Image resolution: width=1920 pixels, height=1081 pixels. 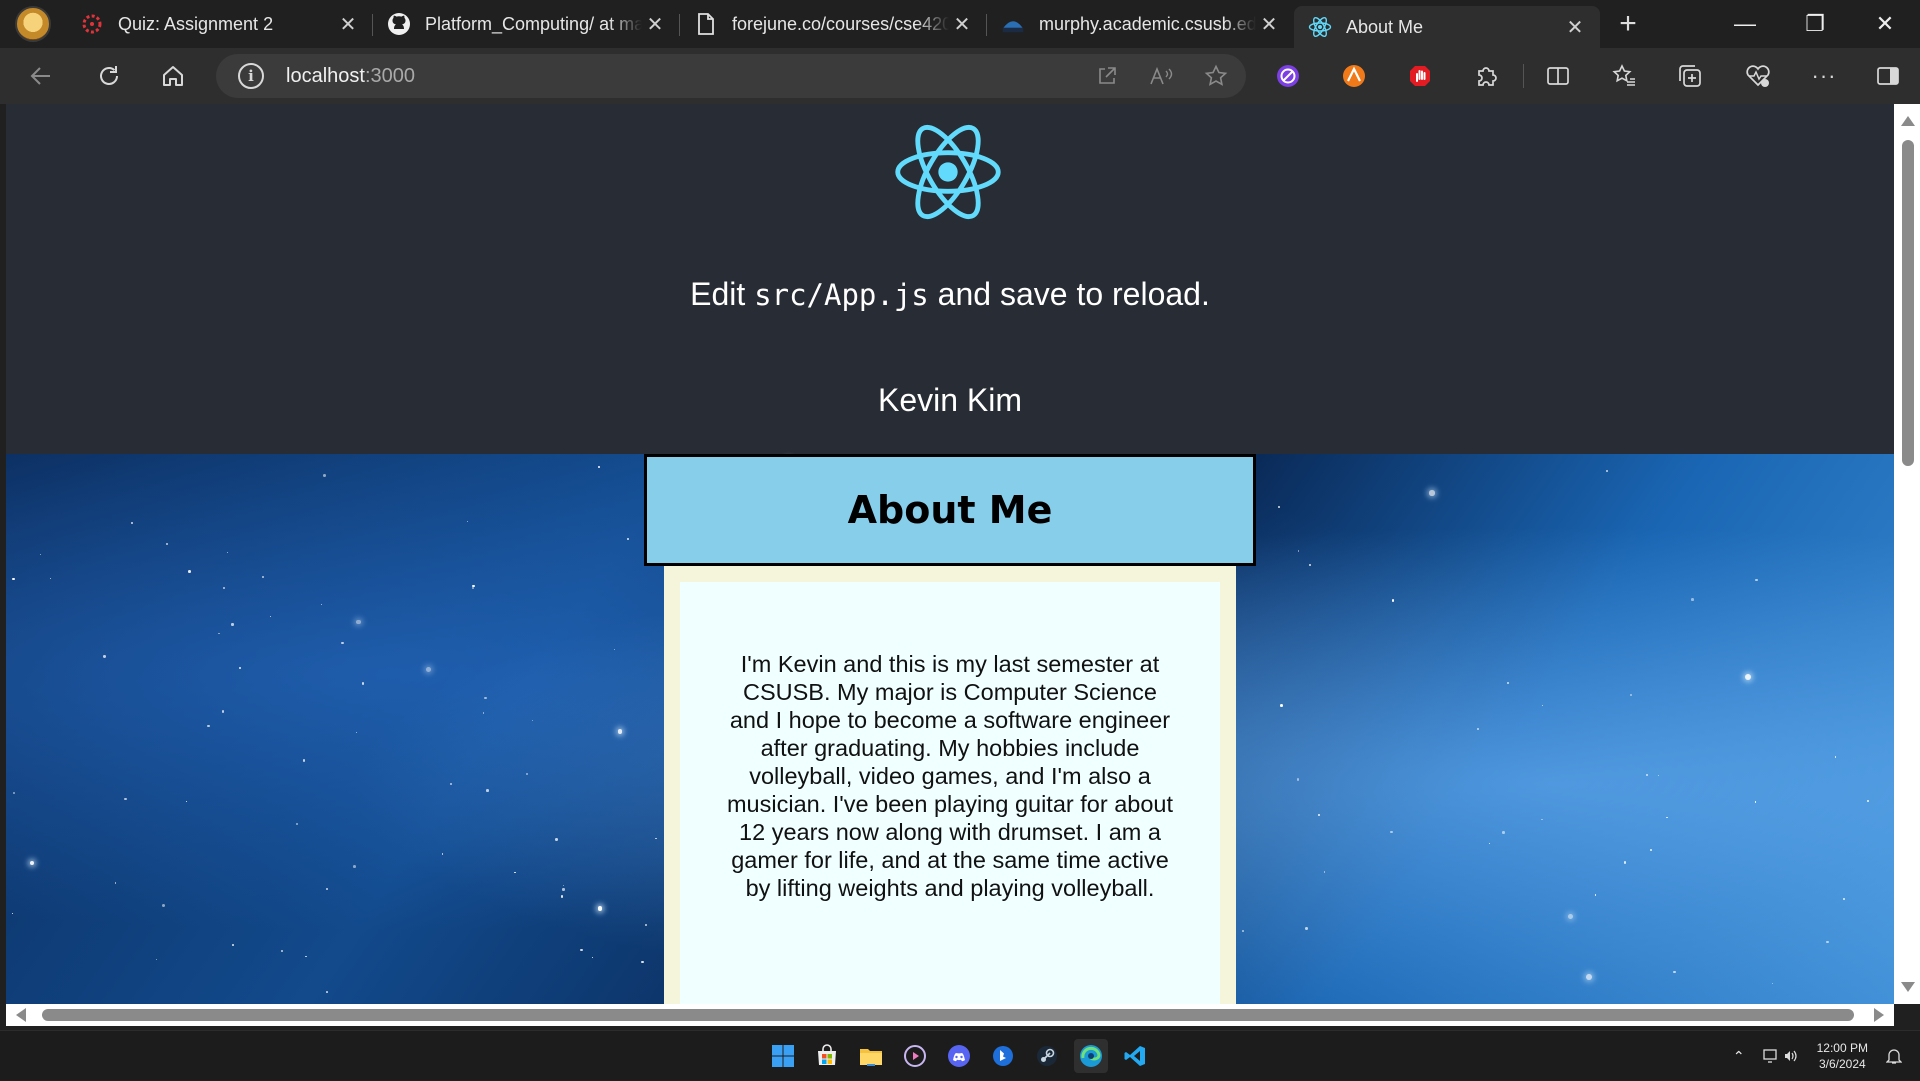 I want to click on chevron-up-icon: ⌃, so click(x=1739, y=1056).